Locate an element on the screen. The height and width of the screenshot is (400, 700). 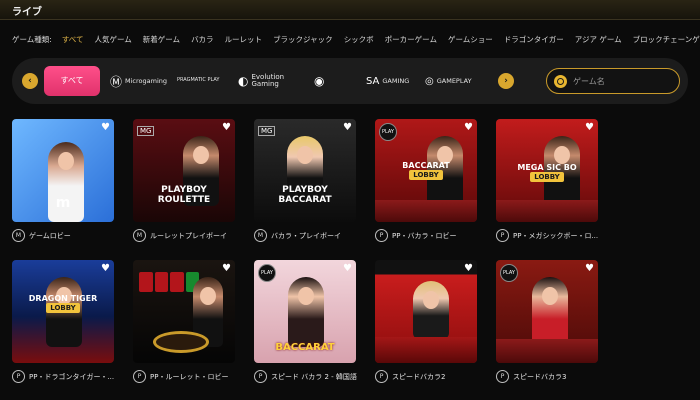
game-card: PLAY ♥ P スピードバカラ3 is located at coordinates (547, 321).